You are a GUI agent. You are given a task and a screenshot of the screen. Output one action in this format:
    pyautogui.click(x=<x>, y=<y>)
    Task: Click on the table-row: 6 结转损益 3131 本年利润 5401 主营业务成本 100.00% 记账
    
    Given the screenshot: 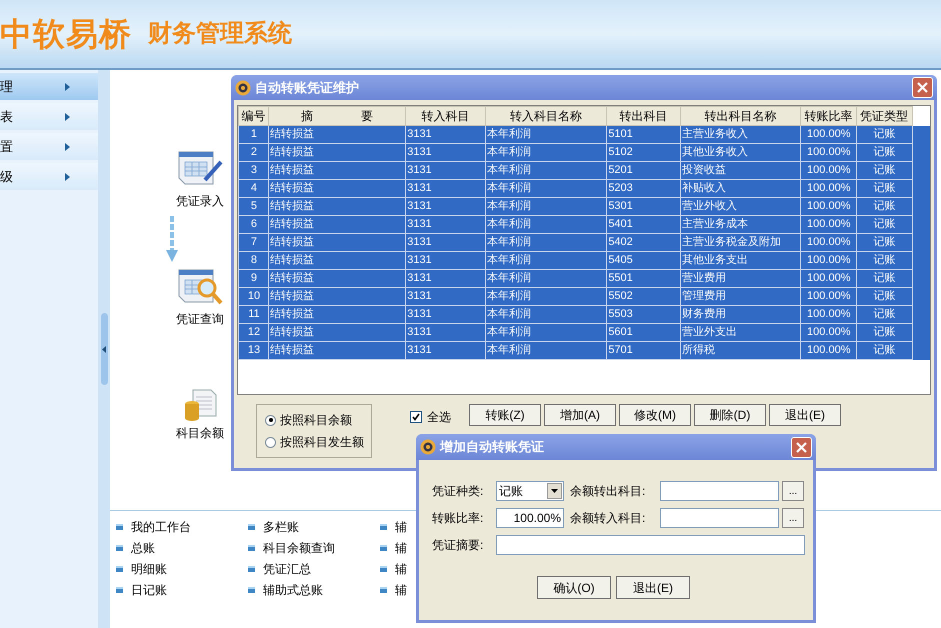 What is the action you would take?
    pyautogui.click(x=584, y=225)
    